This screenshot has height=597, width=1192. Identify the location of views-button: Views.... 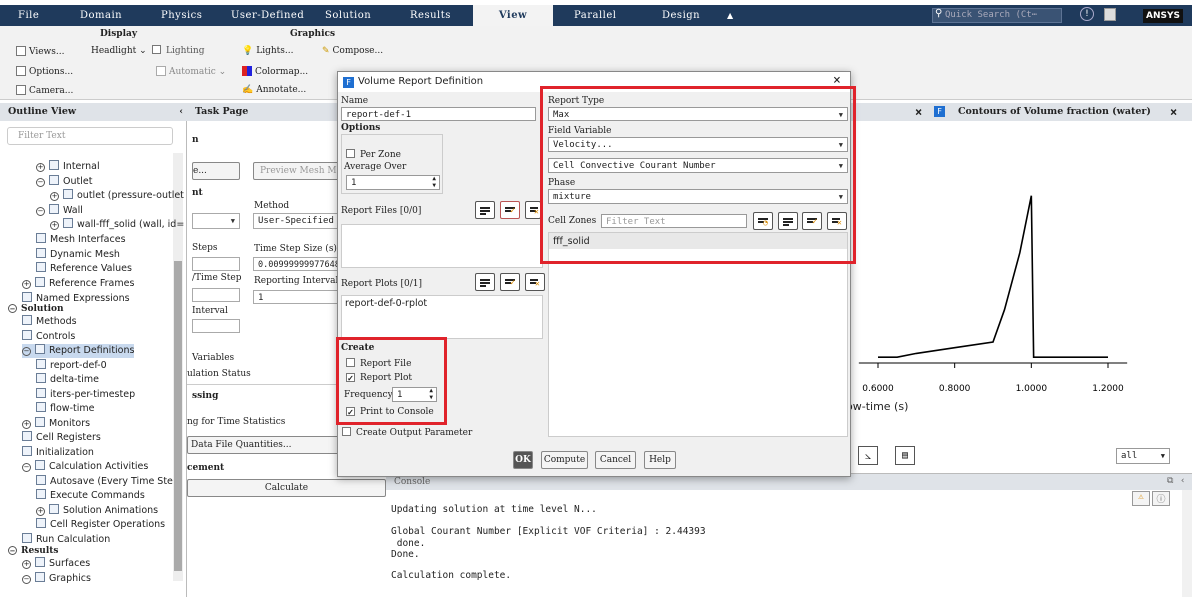
(40, 51).